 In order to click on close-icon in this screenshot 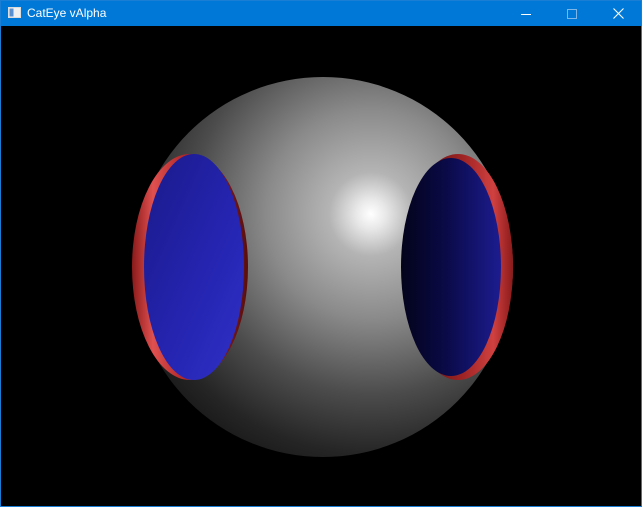, I will do `click(618, 13)`.